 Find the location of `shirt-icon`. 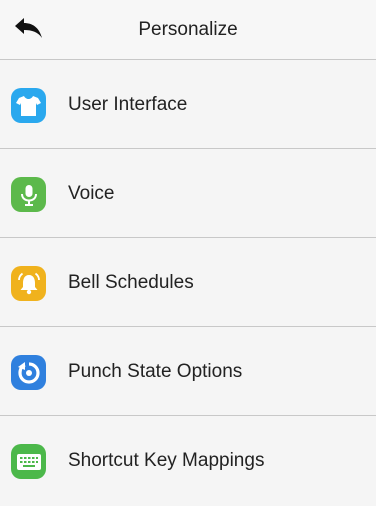

shirt-icon is located at coordinates (28, 105).